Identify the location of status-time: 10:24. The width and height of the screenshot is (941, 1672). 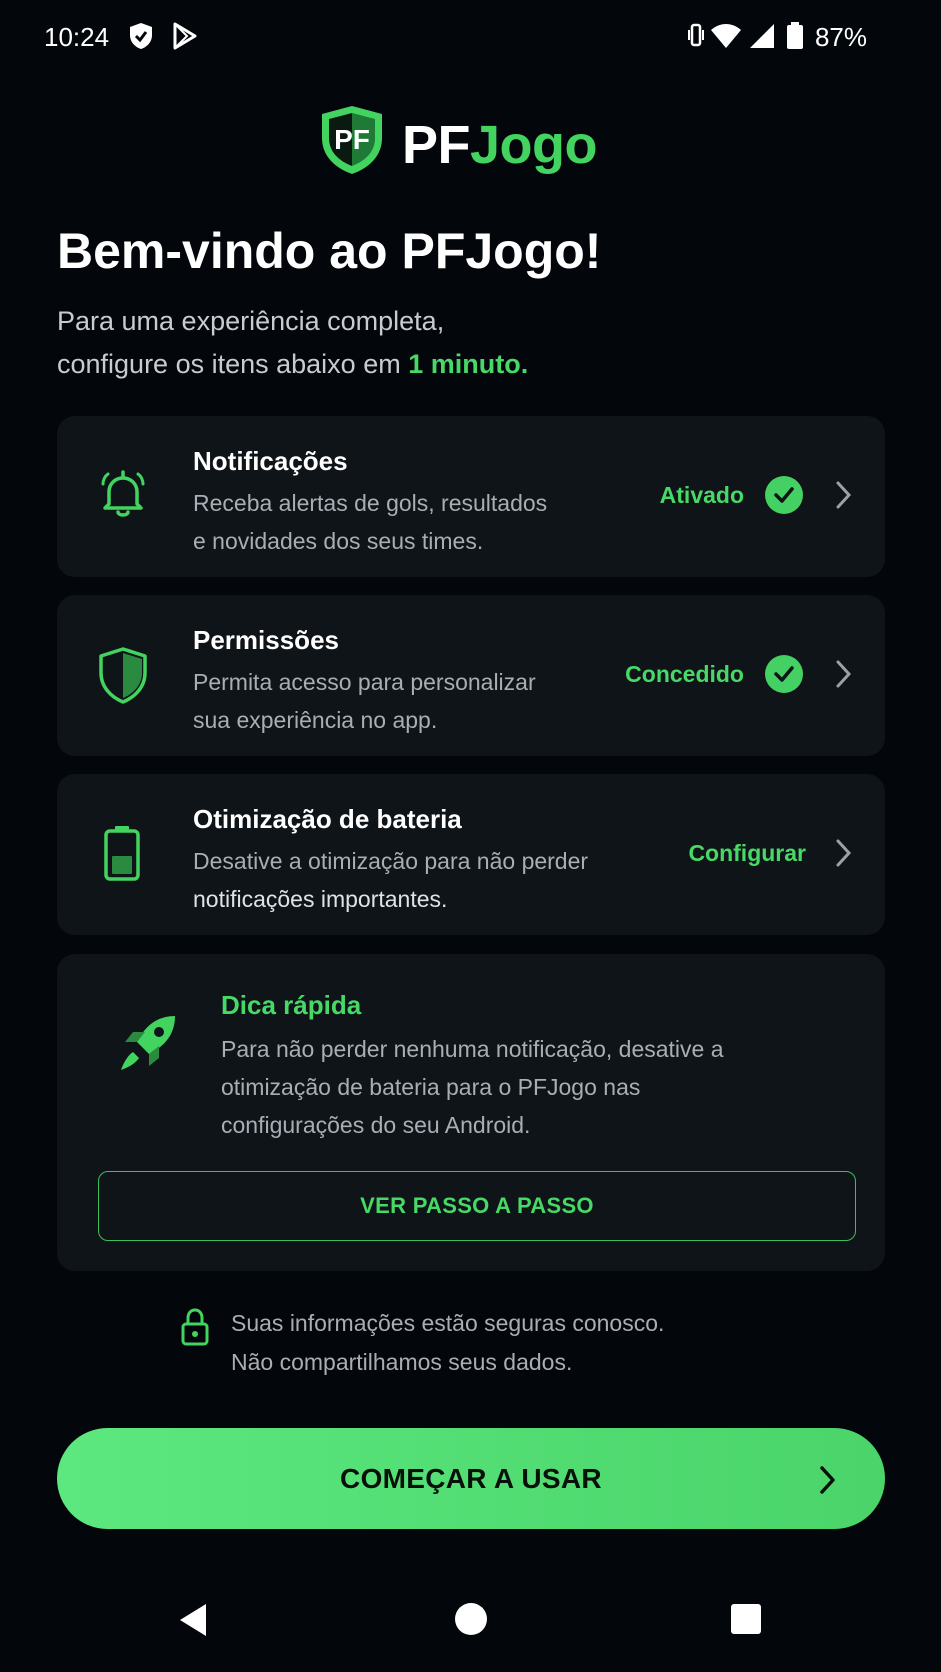
(77, 37).